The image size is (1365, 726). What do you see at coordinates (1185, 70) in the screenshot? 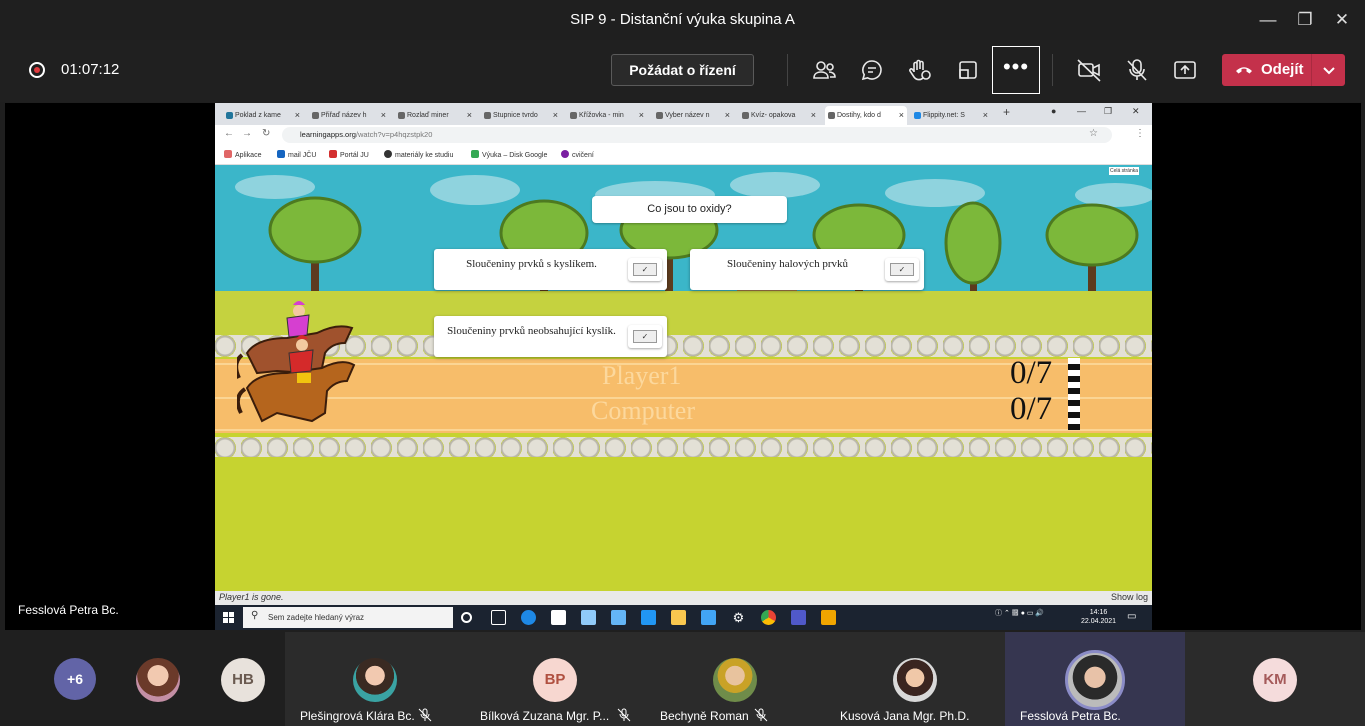
I see `share-screen-icon` at bounding box center [1185, 70].